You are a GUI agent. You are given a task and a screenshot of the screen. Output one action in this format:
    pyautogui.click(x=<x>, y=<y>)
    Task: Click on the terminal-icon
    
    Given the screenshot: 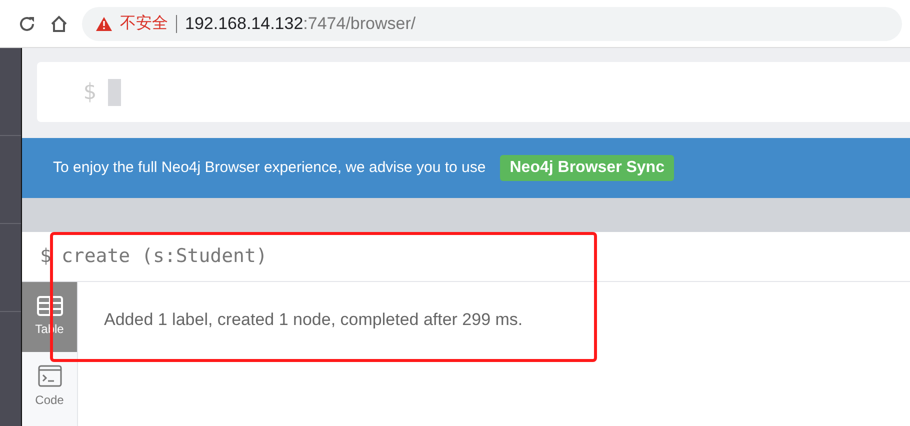 What is the action you would take?
    pyautogui.click(x=50, y=376)
    